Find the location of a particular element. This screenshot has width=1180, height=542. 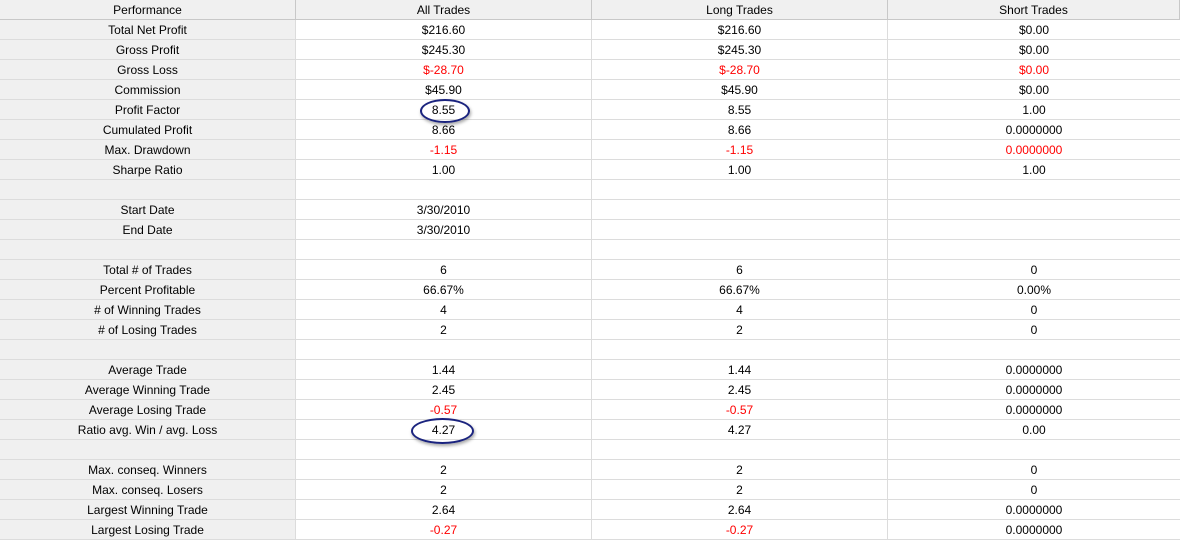

column-header-all-trades: All Trades is located at coordinates (444, 9).